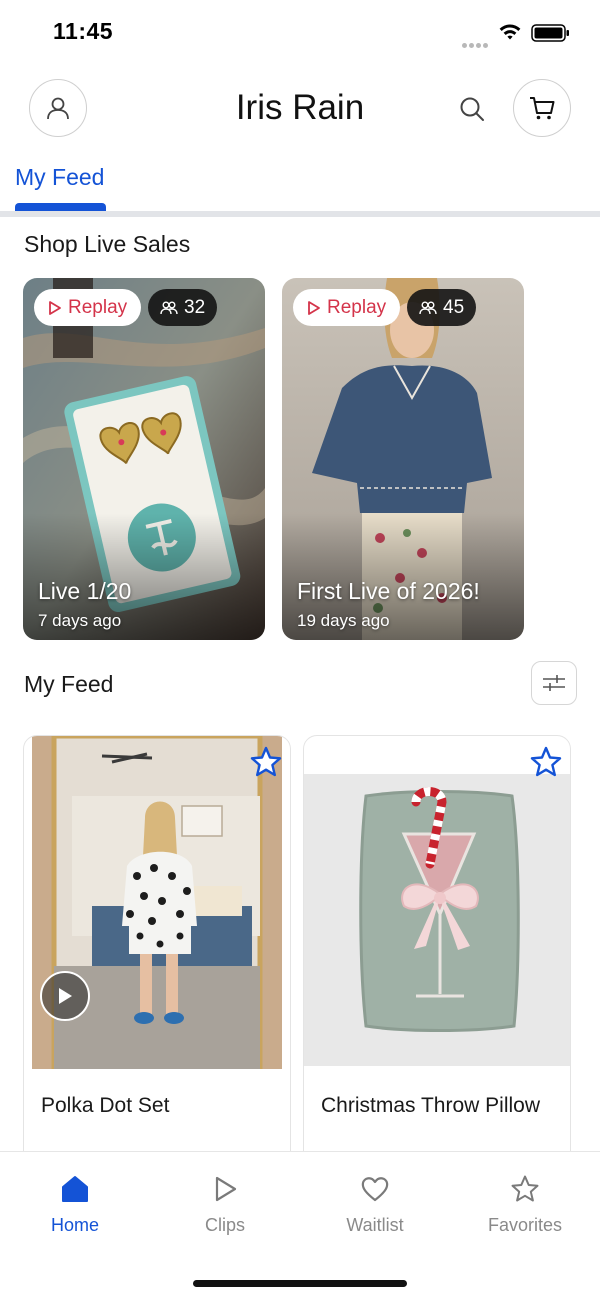  I want to click on bottom-nav: Home Clips Waitlist Favorites, so click(300, 1225).